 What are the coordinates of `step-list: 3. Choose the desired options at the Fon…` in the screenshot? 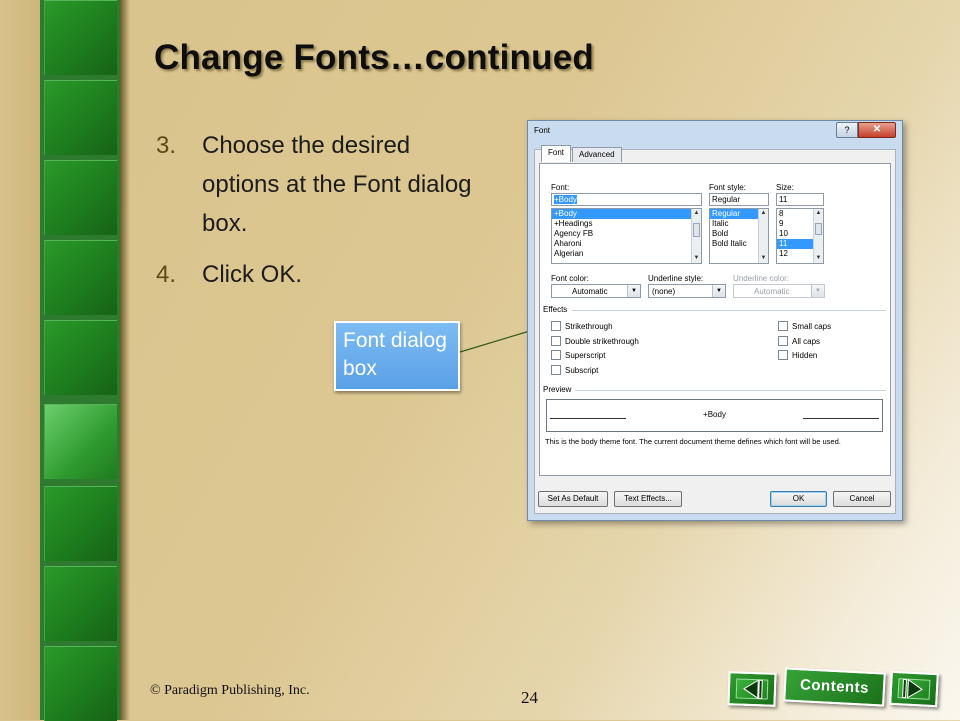 It's located at (316, 216).